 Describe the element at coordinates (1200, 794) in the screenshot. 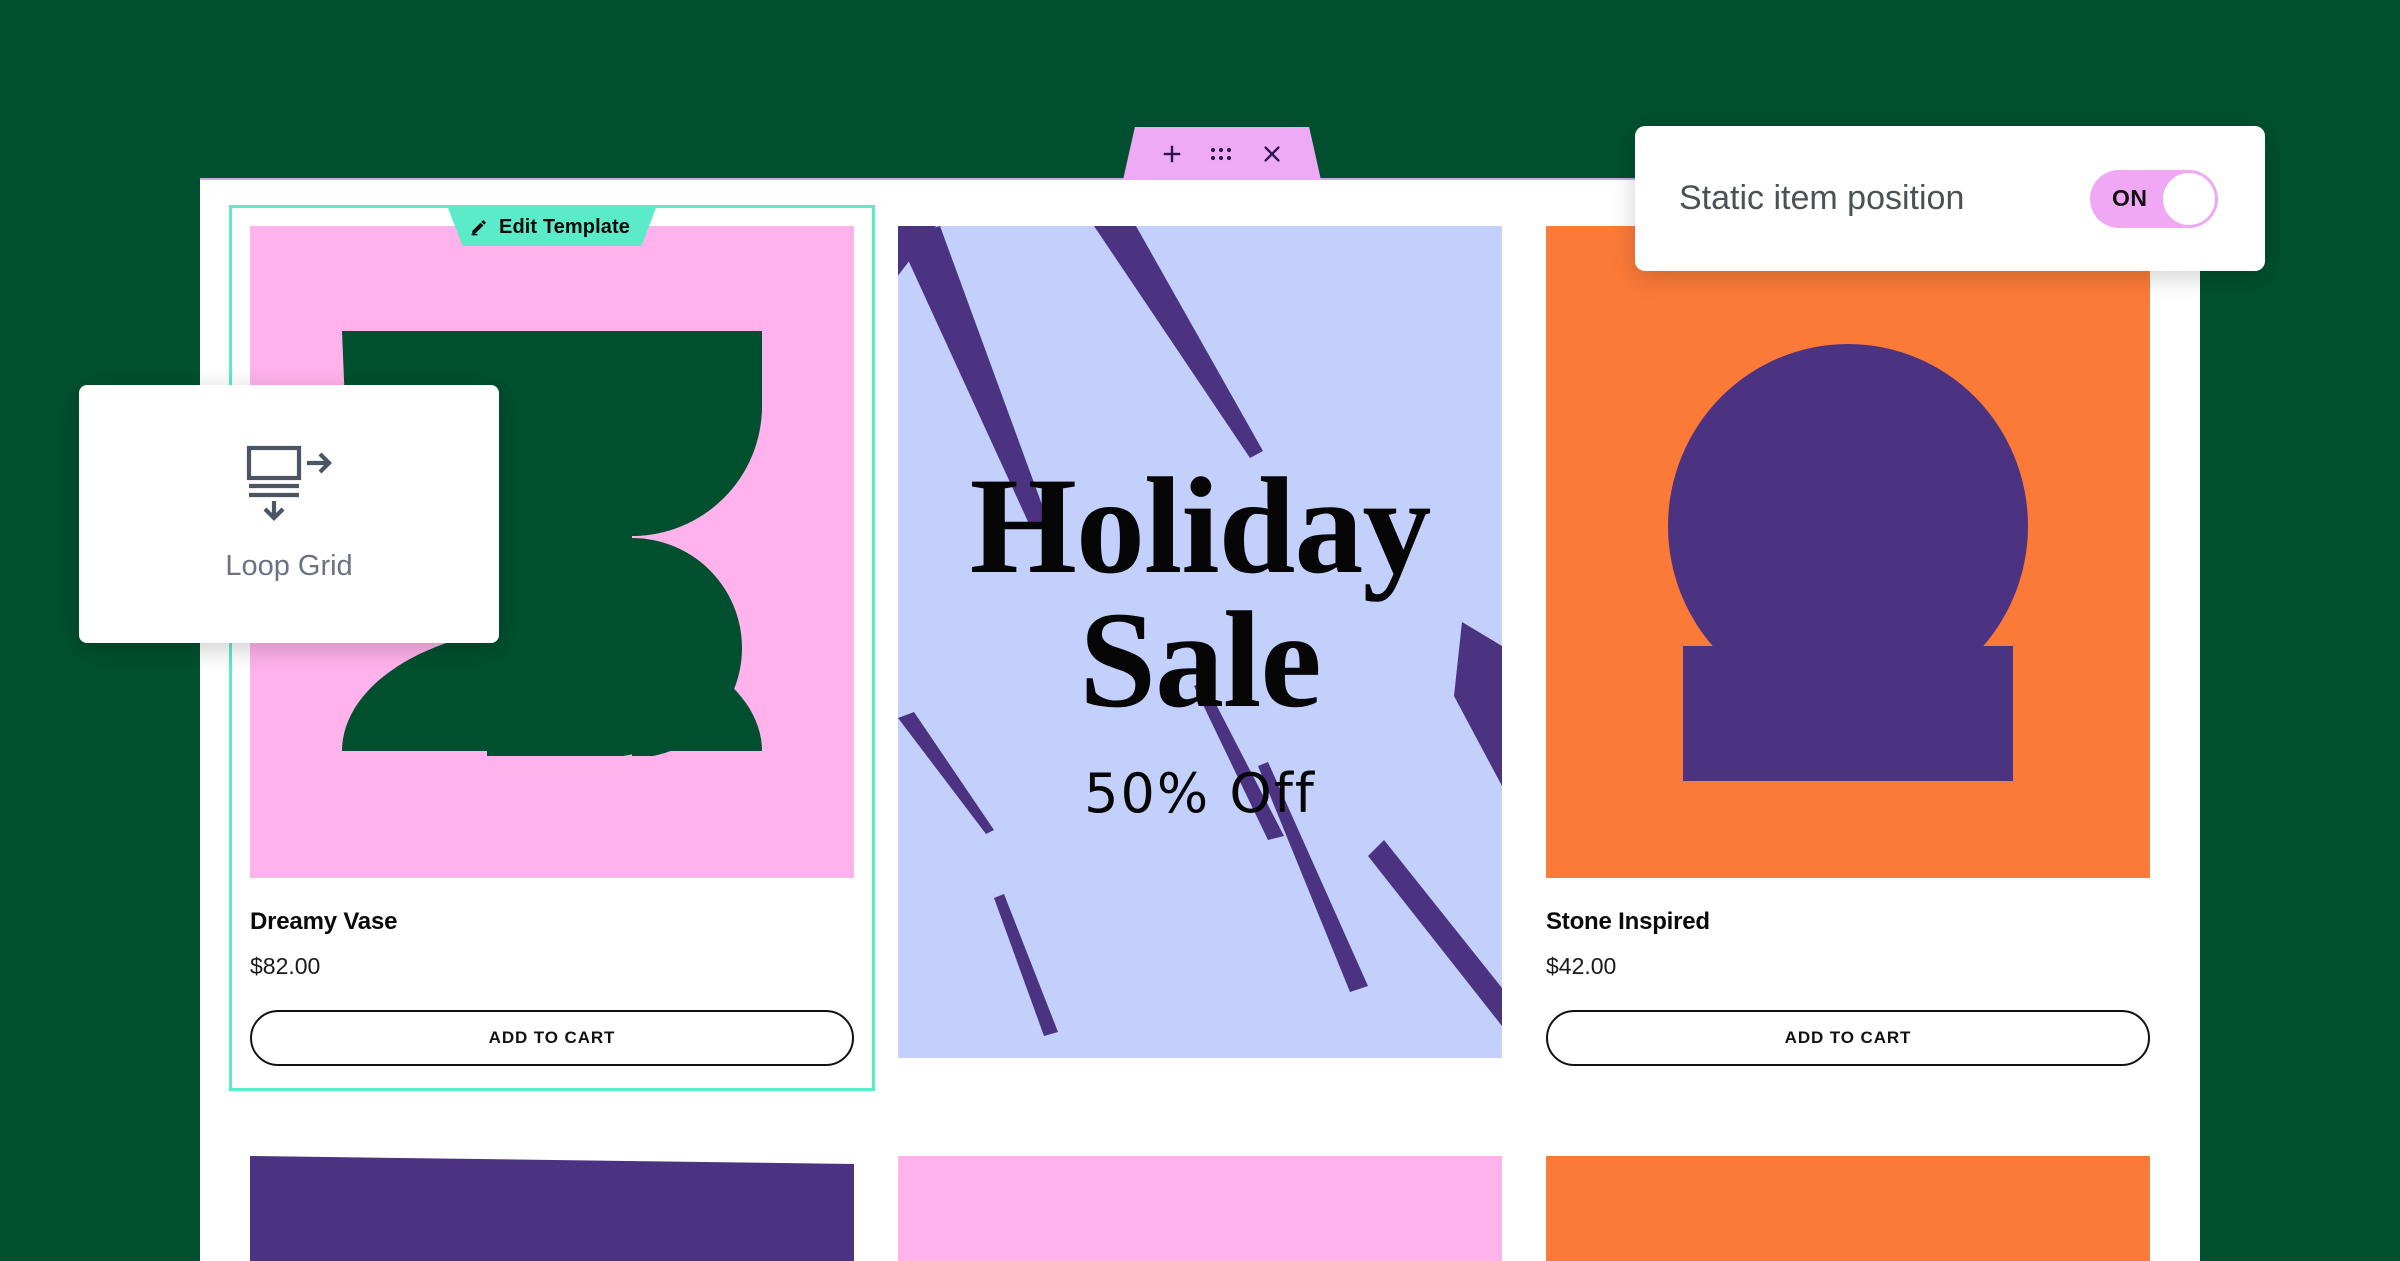

I see `promo-subtitle: 50% Off` at that location.